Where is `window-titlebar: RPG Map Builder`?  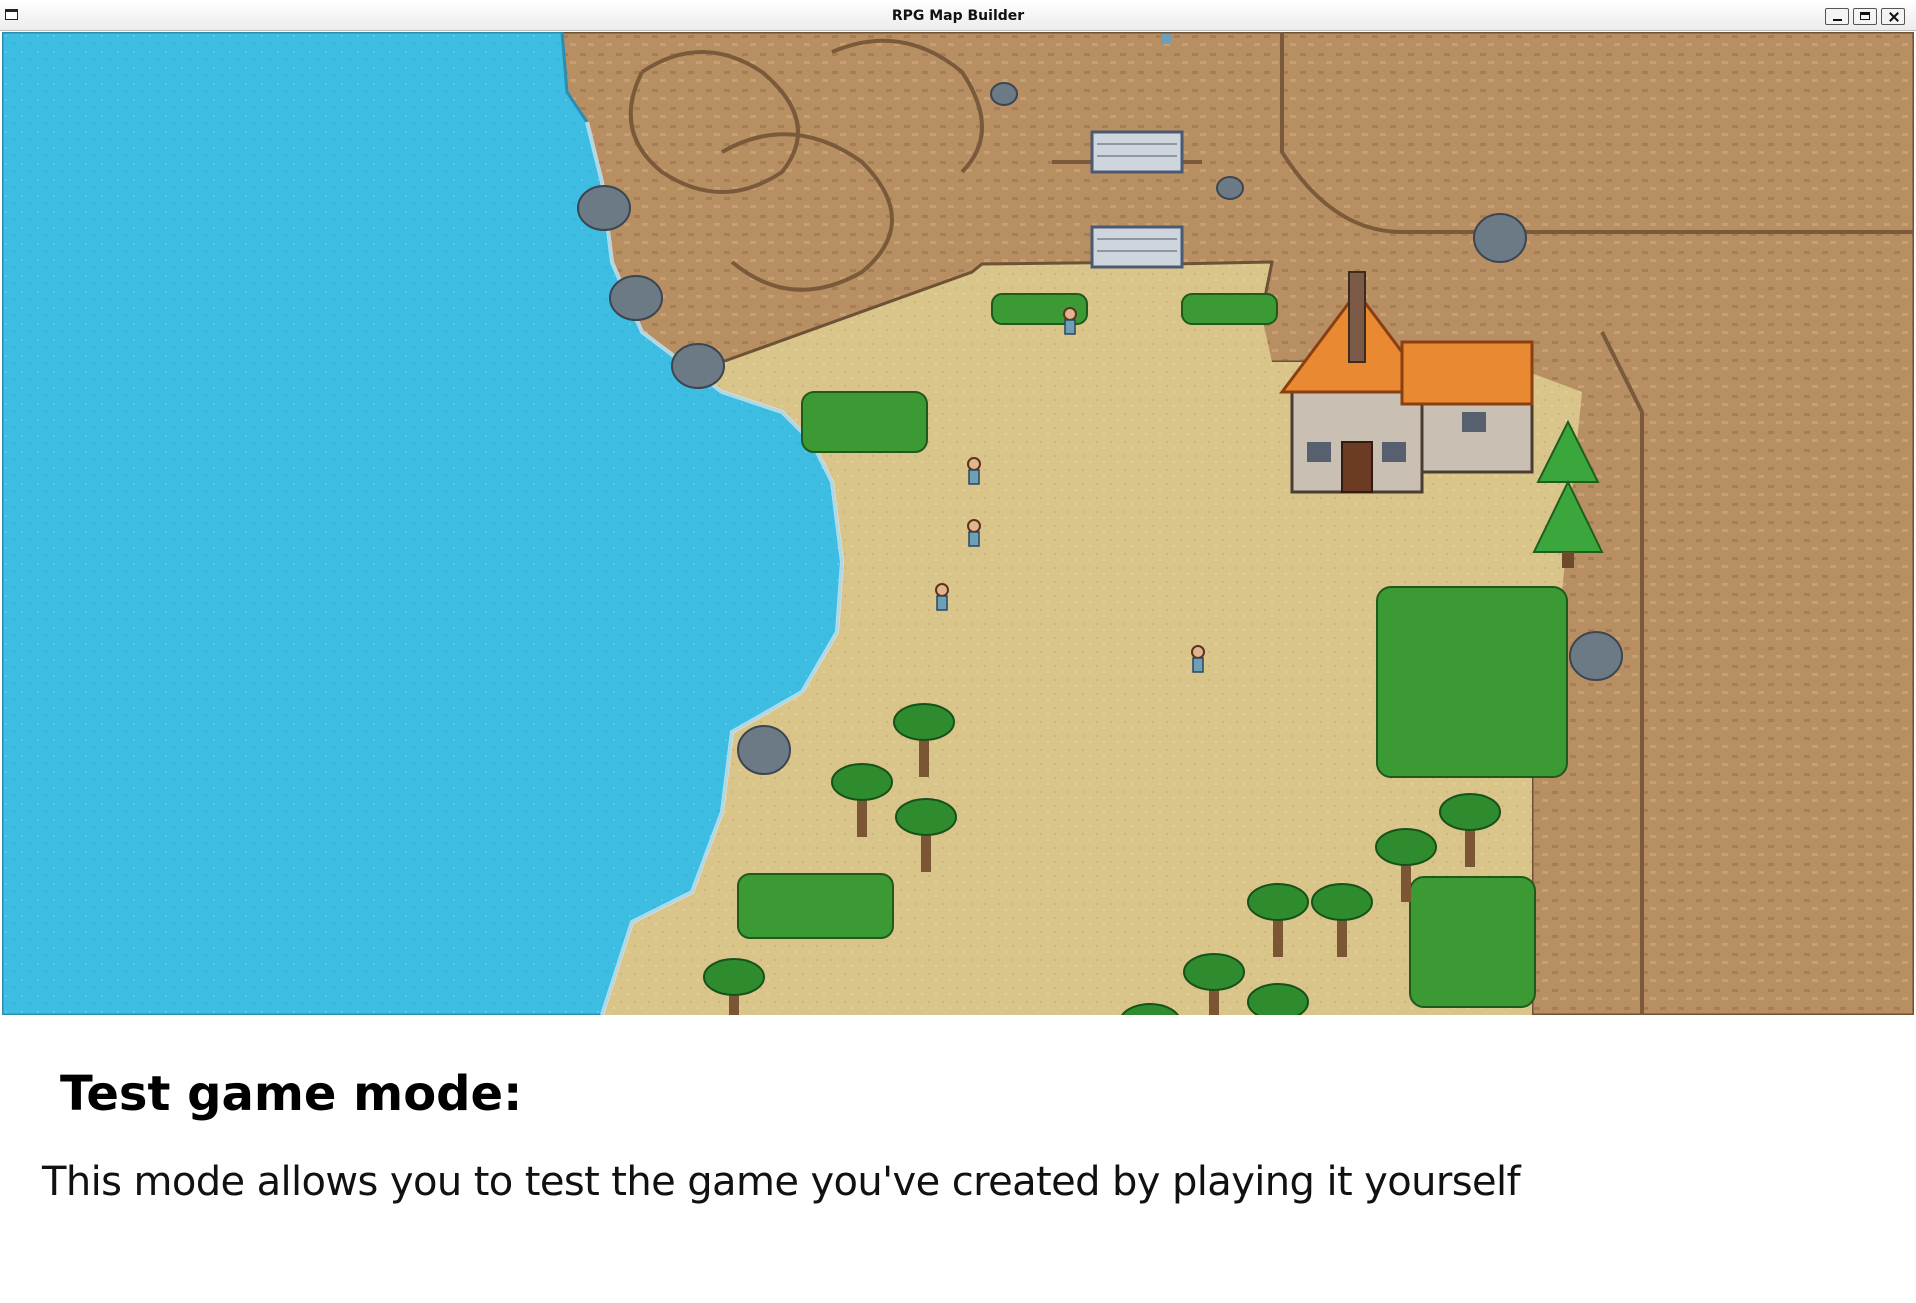 window-titlebar: RPG Map Builder is located at coordinates (958, 15).